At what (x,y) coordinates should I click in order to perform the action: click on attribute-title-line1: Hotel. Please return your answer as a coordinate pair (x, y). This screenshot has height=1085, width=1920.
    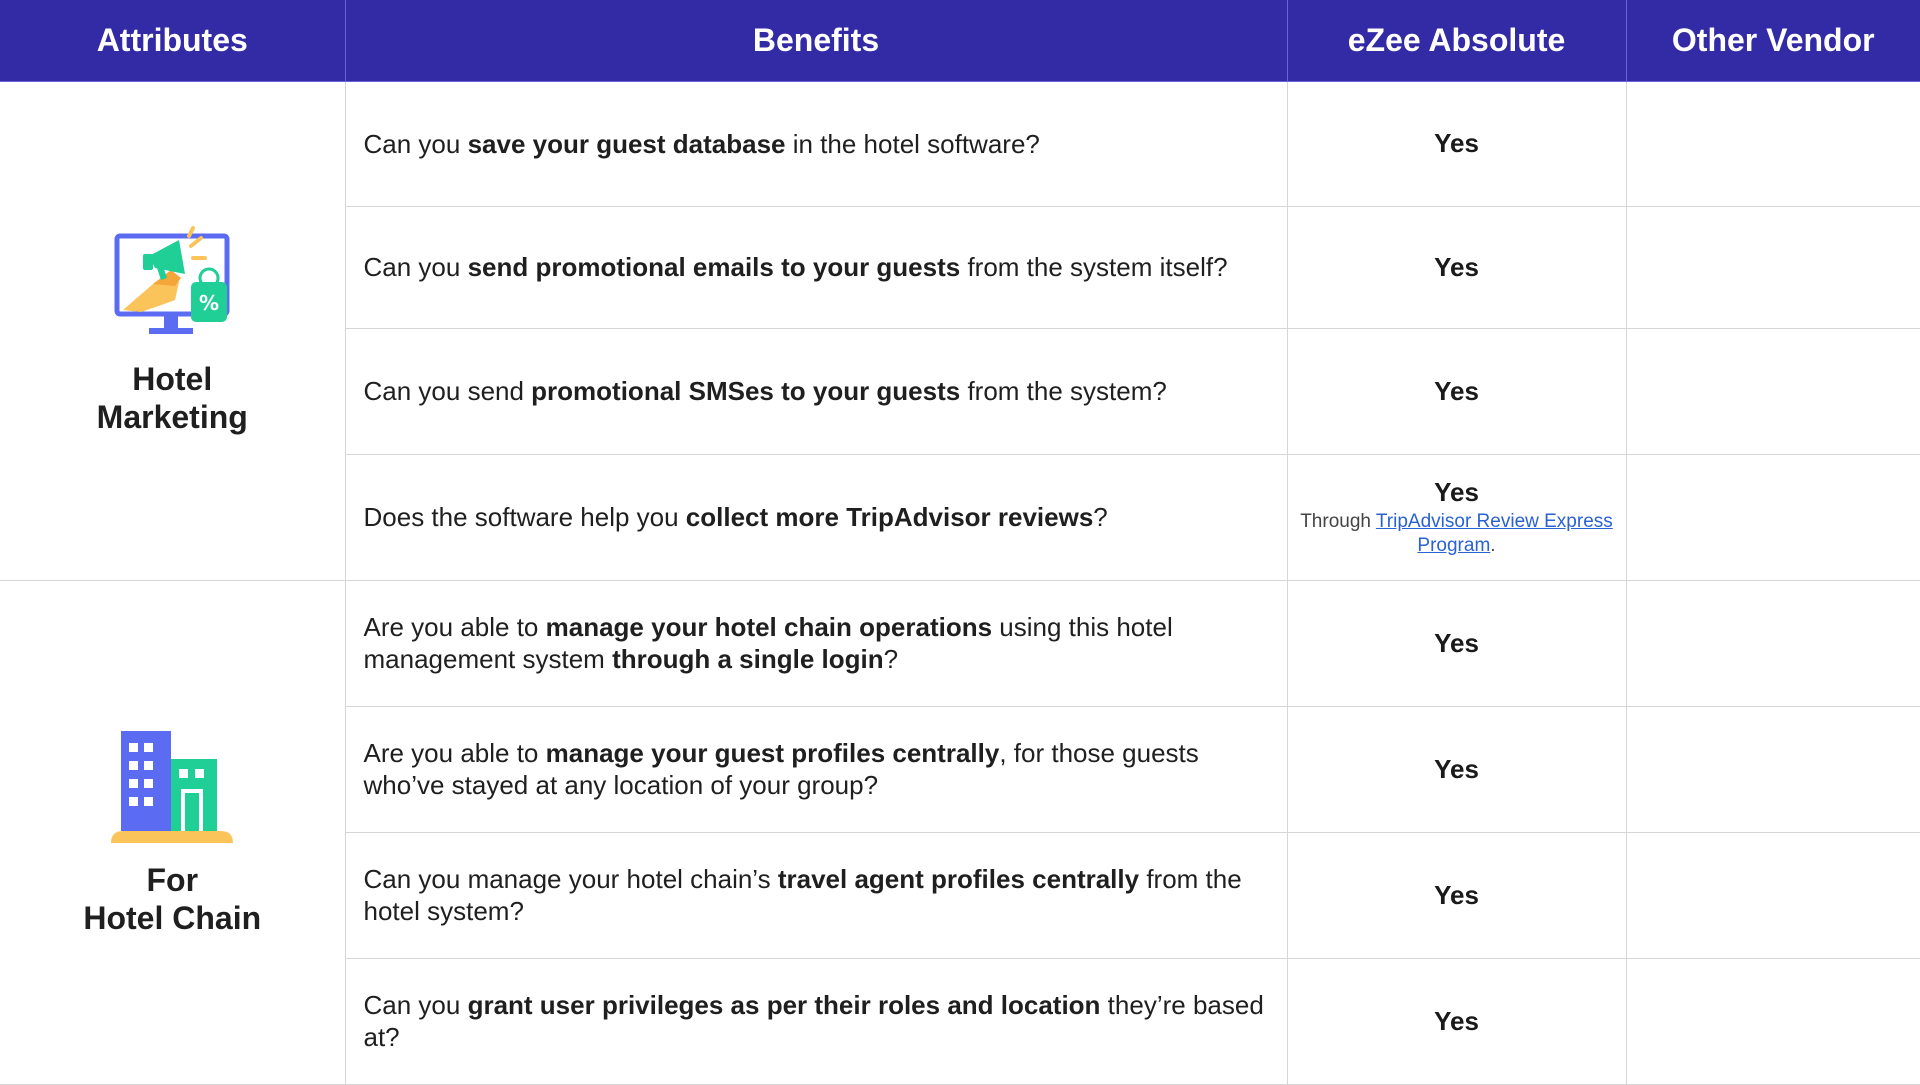
    Looking at the image, I should click on (172, 378).